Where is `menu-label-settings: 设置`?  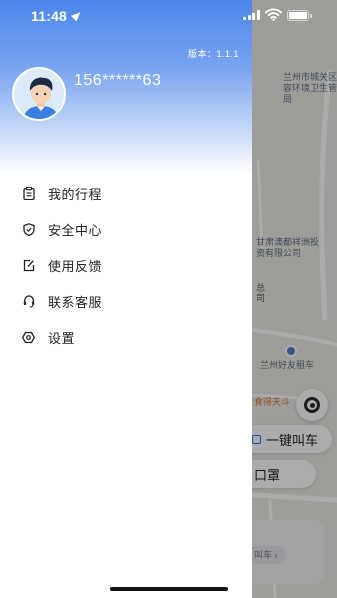 menu-label-settings: 设置 is located at coordinates (62, 338).